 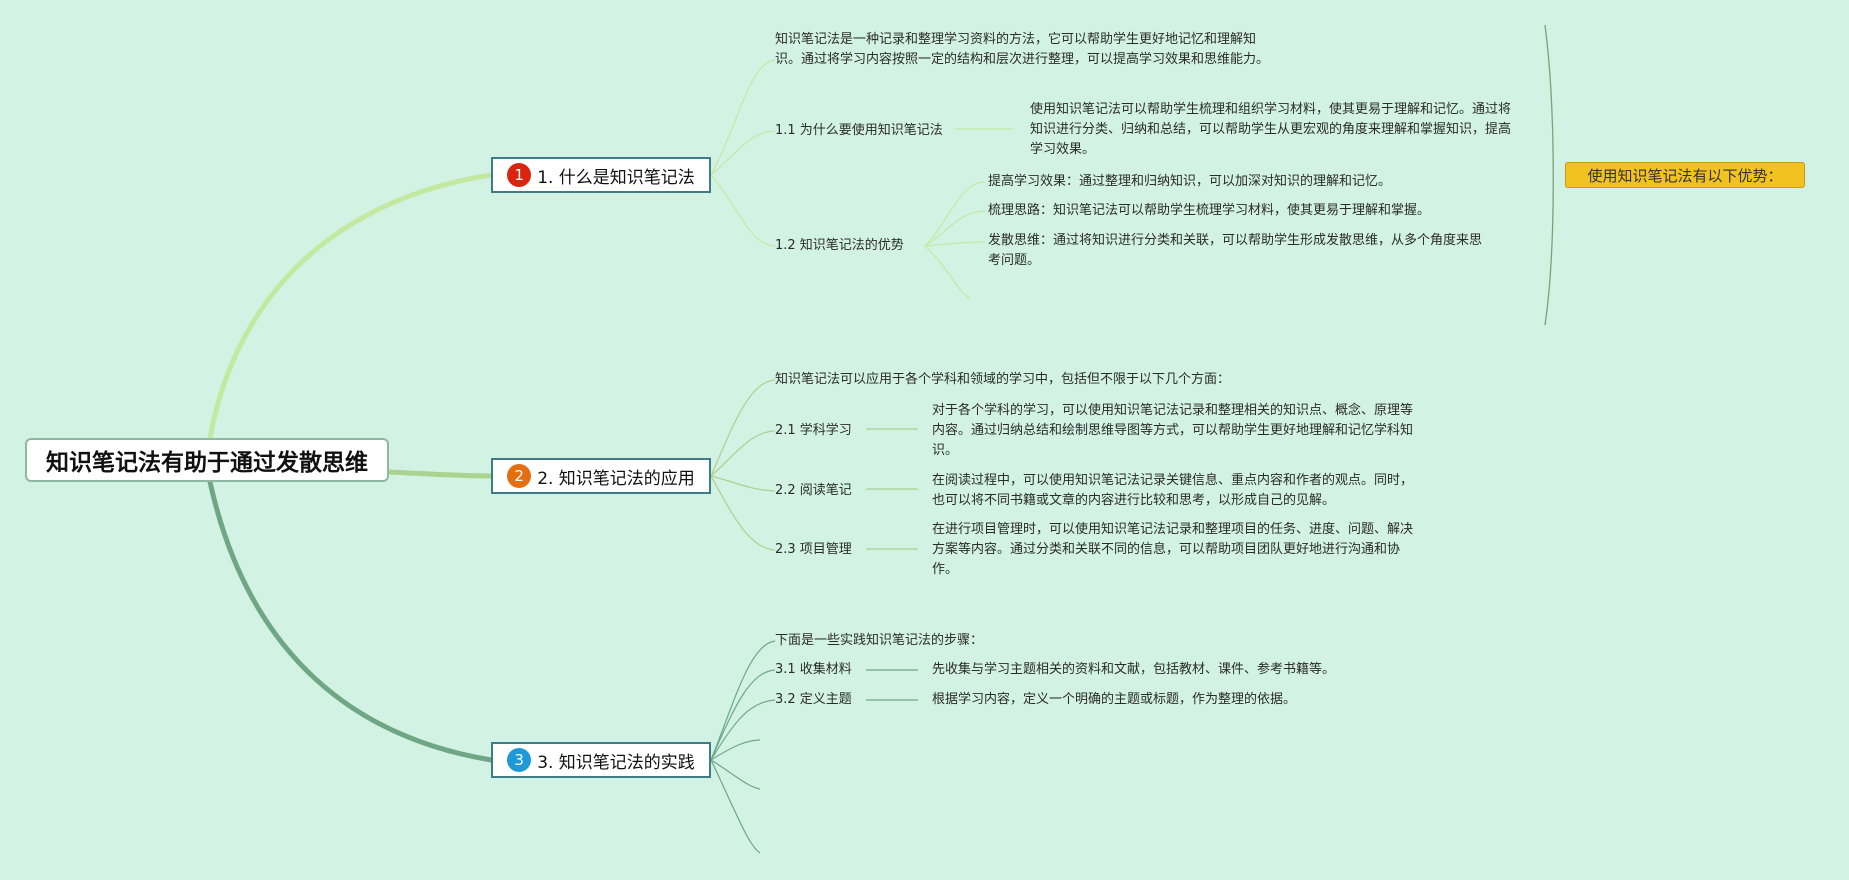 I want to click on summary-bracket, so click(x=1549, y=175).